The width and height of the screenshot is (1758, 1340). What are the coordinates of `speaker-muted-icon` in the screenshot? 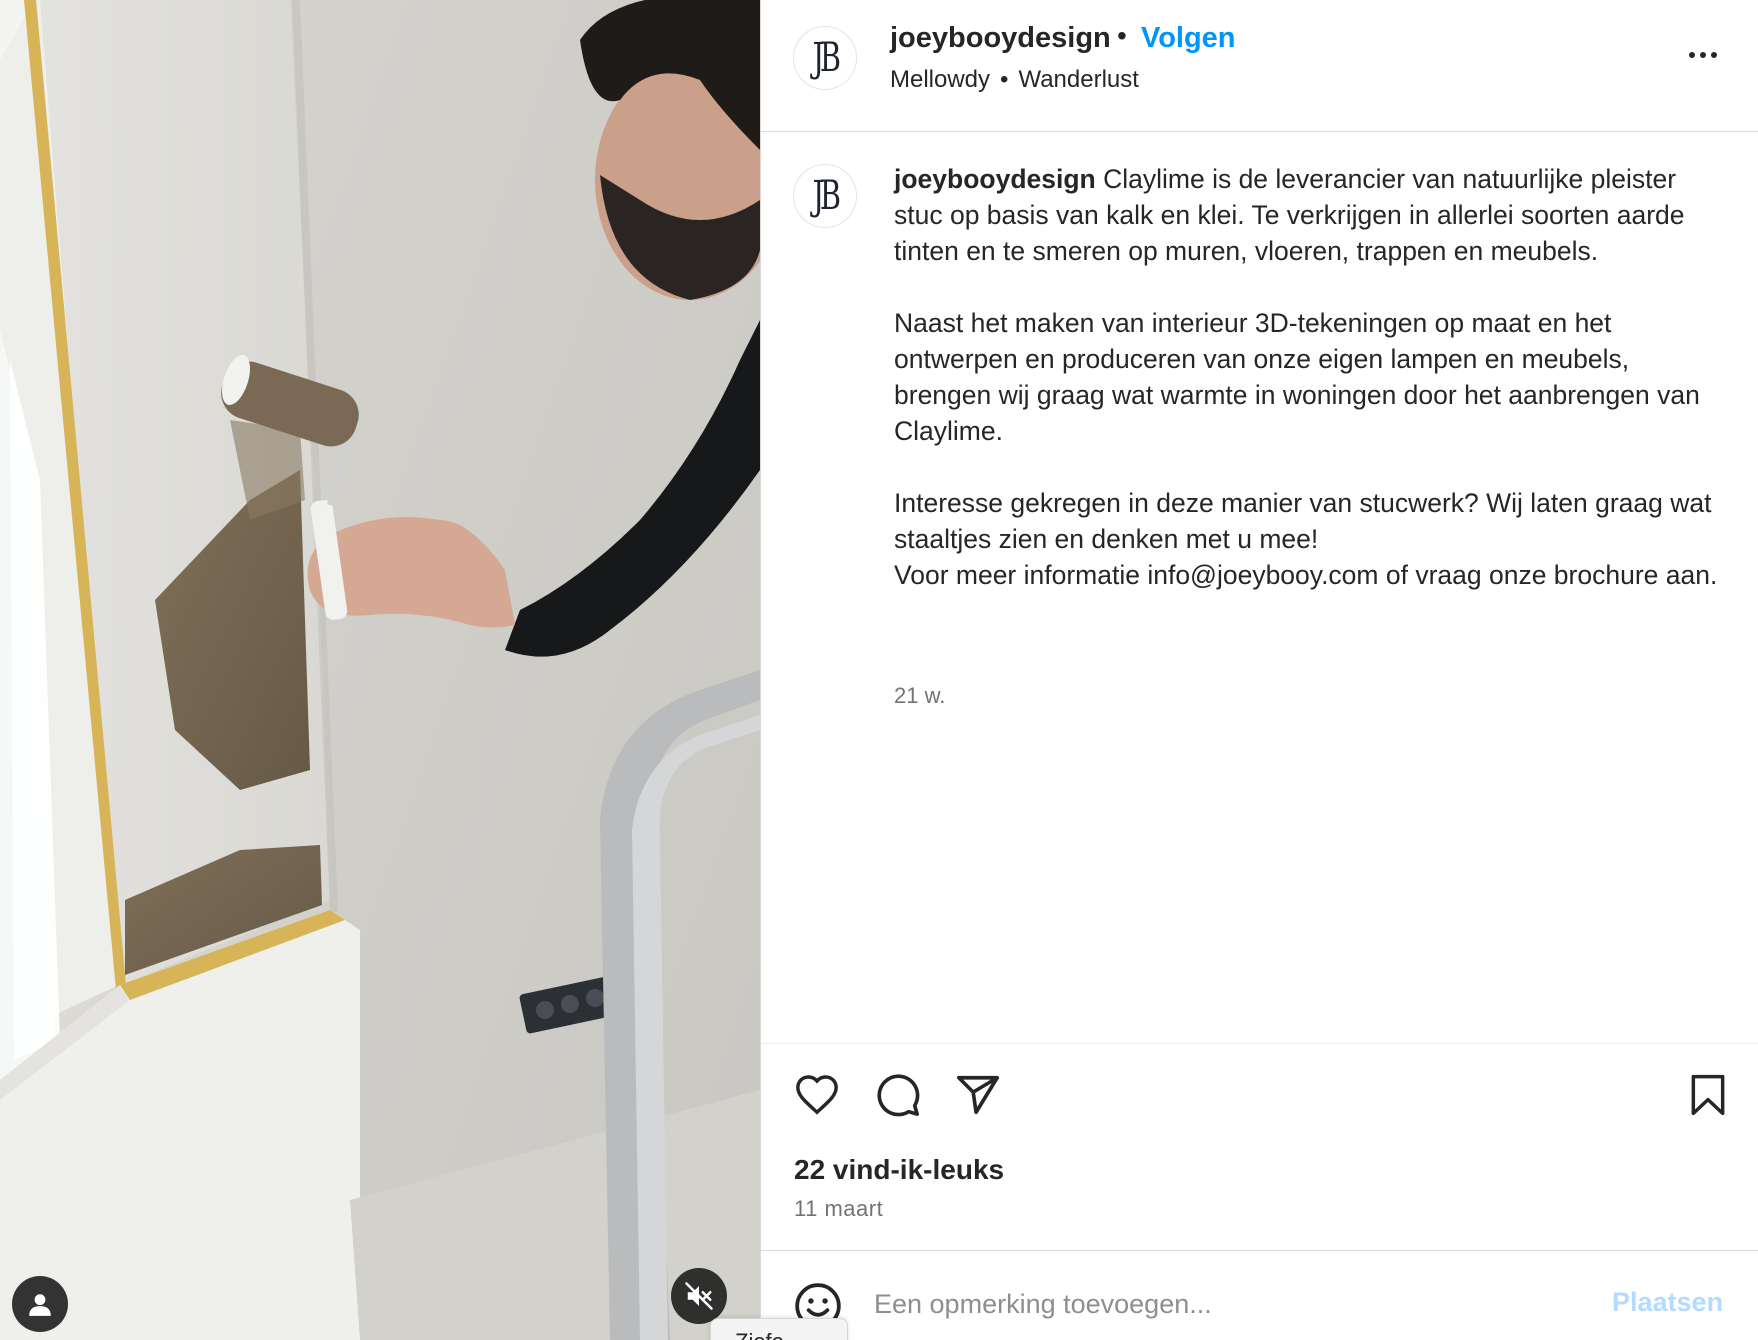 It's located at (699, 1296).